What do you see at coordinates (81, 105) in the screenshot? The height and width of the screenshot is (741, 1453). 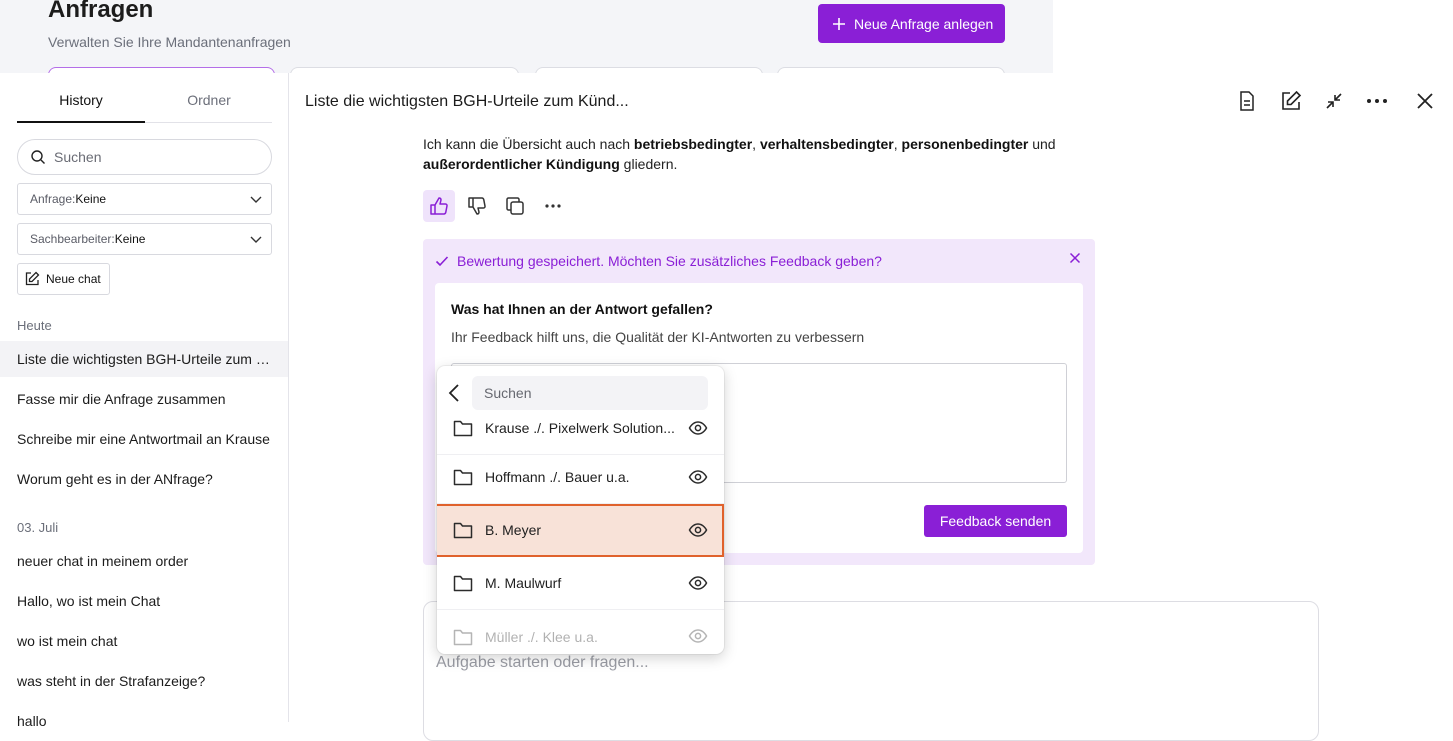 I see `tab-history: History` at bounding box center [81, 105].